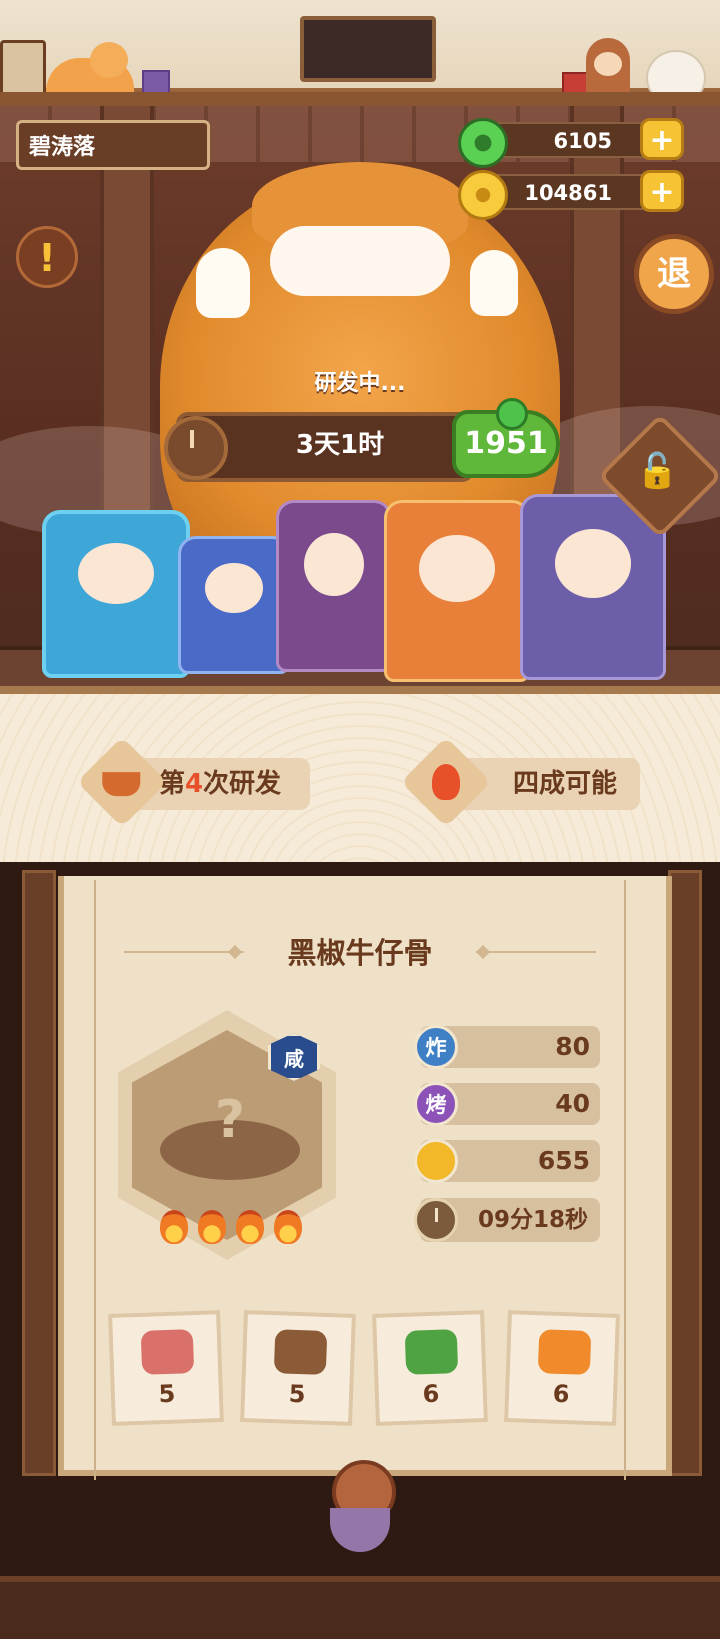 The image size is (720, 1639). Describe the element at coordinates (657, 471) in the screenshot. I see `unlock-icon: 🔓` at that location.